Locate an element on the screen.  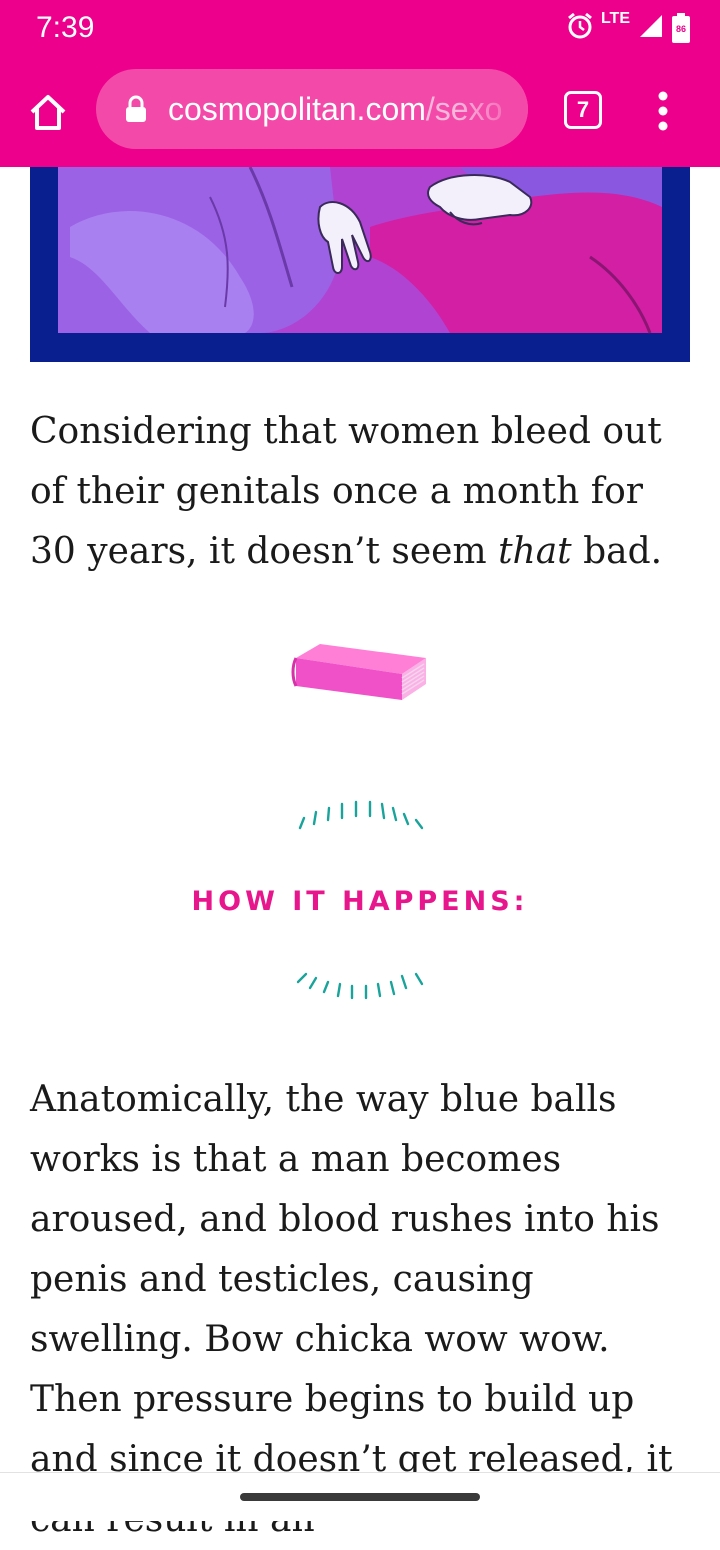
emphasis-text: that is located at coordinates (535, 551).